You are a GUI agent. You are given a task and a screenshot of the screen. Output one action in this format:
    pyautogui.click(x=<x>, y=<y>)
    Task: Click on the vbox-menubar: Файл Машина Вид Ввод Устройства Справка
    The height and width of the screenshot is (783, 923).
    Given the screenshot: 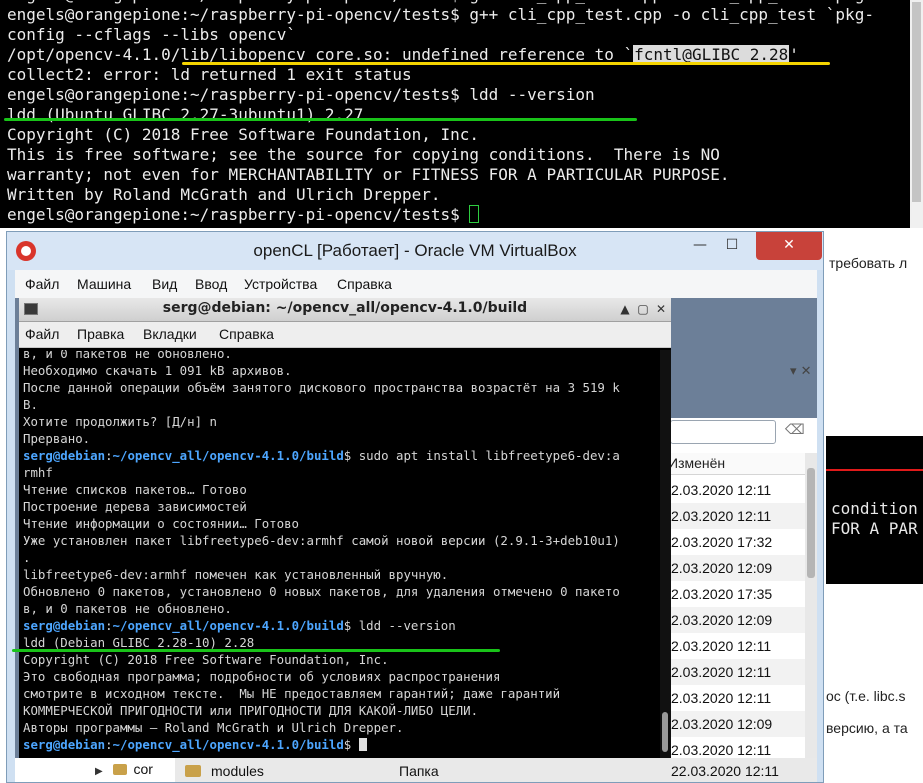 What is the action you would take?
    pyautogui.click(x=416, y=284)
    